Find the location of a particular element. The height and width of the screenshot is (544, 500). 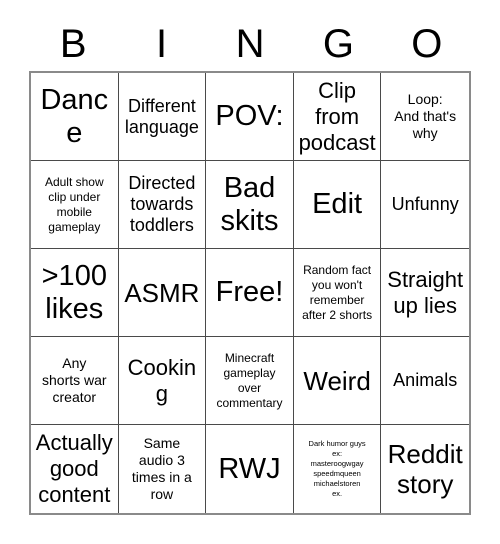

bingo-cell-r5c2: Same audio 3 times in a row is located at coordinates (162, 469).